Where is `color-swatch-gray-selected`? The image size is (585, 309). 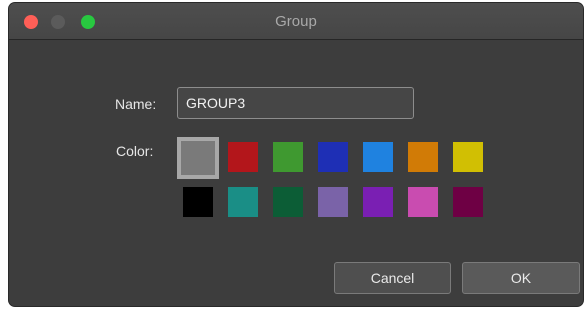 color-swatch-gray-selected is located at coordinates (198, 158).